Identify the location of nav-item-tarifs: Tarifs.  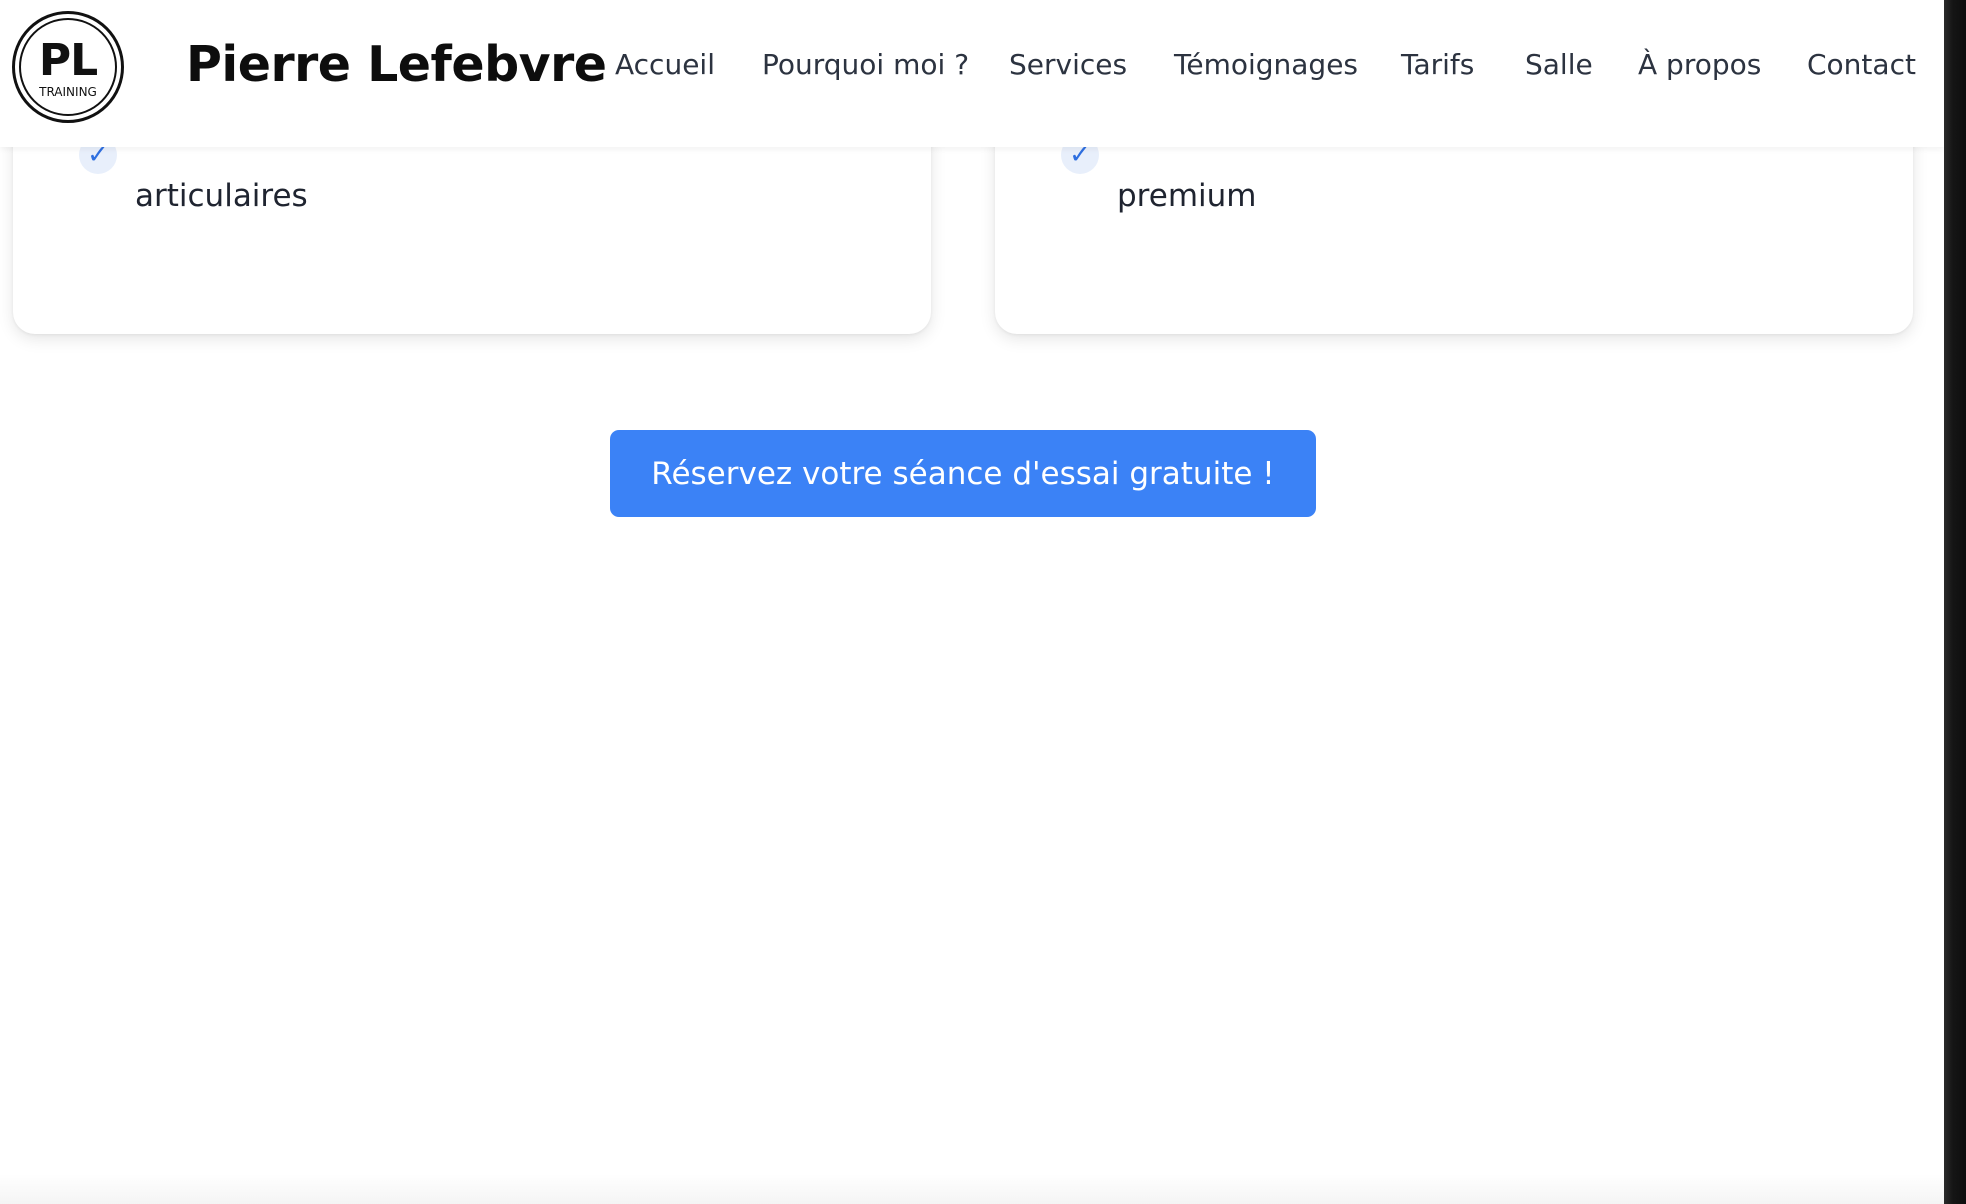
(1437, 64).